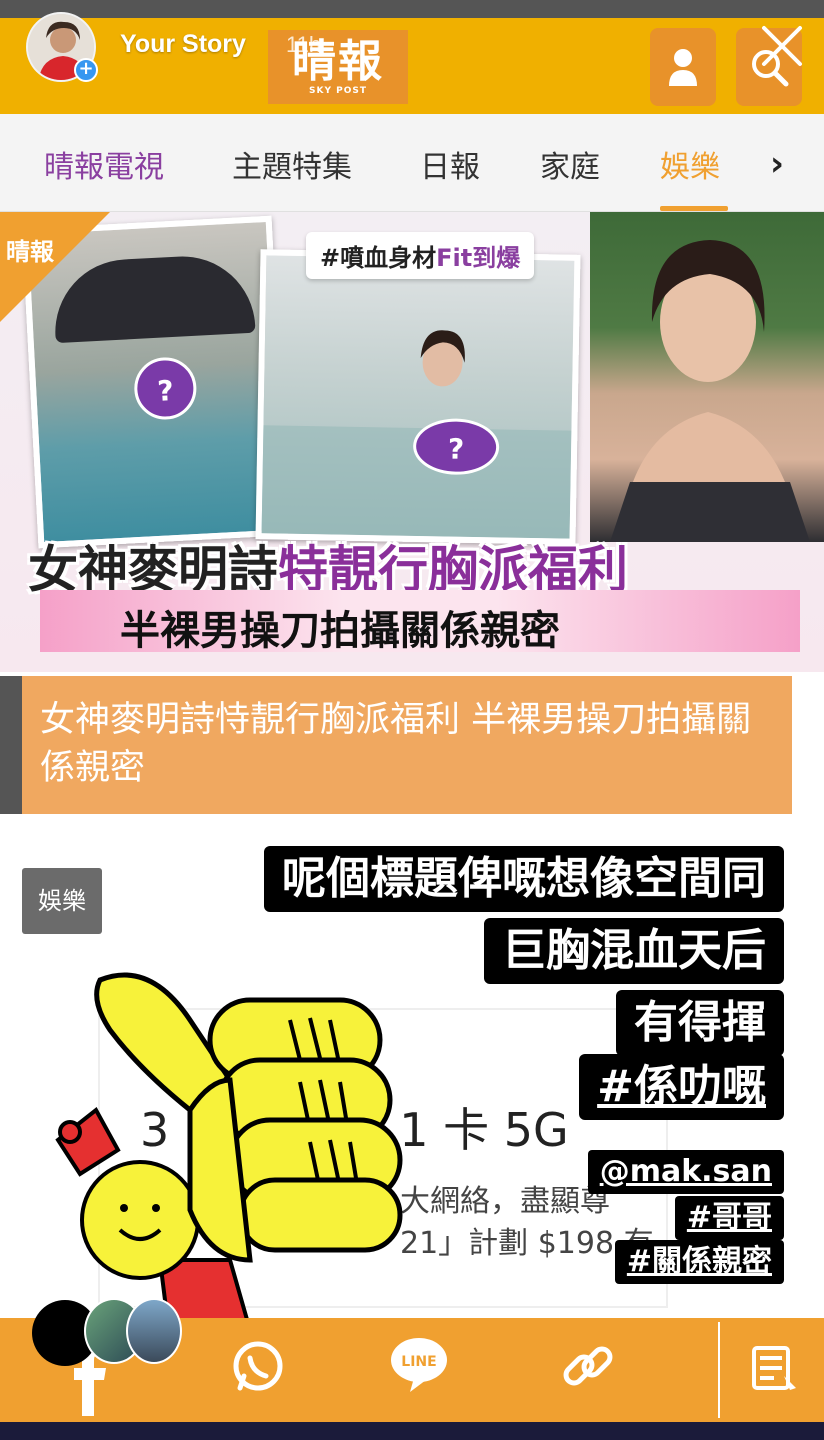  Describe the element at coordinates (418, 397) in the screenshot. I see `photo-woman-pool: ?` at that location.